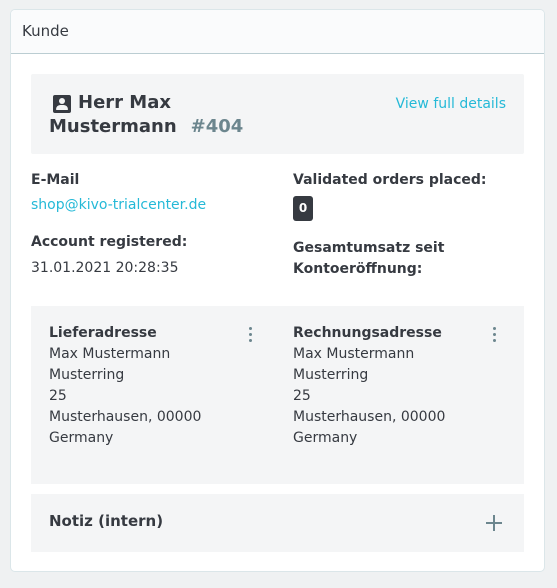 This screenshot has height=588, width=557. What do you see at coordinates (113, 126) in the screenshot?
I see `customer-name-line2: Mustermann` at bounding box center [113, 126].